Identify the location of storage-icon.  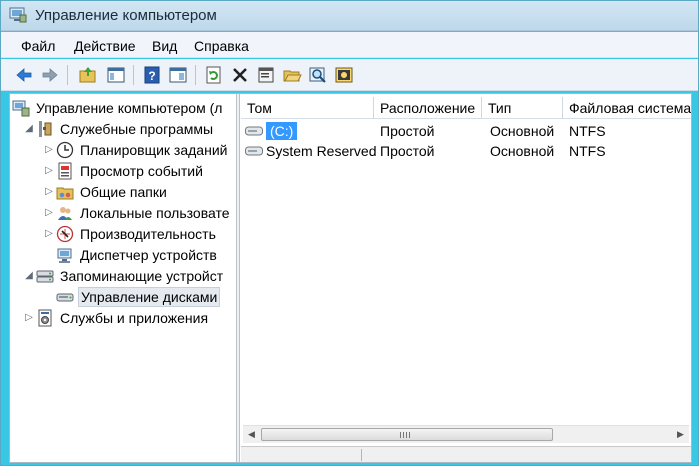
(45, 276).